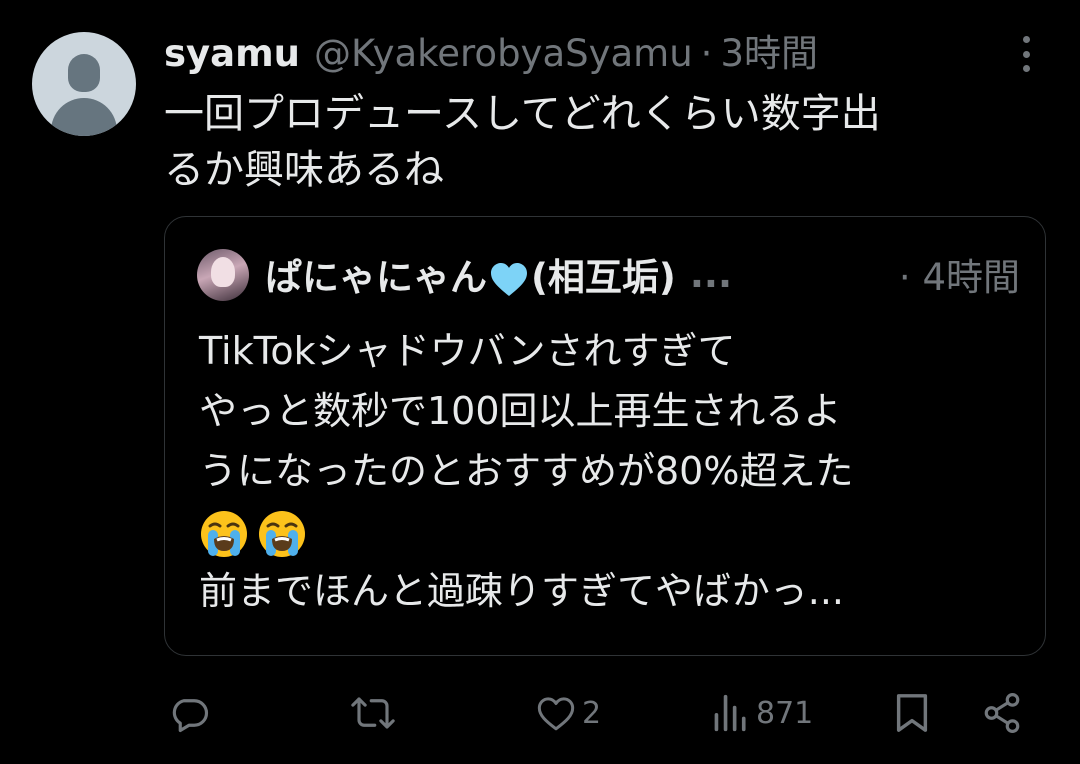 The height and width of the screenshot is (764, 1080). I want to click on avatar-body, so click(84, 117).